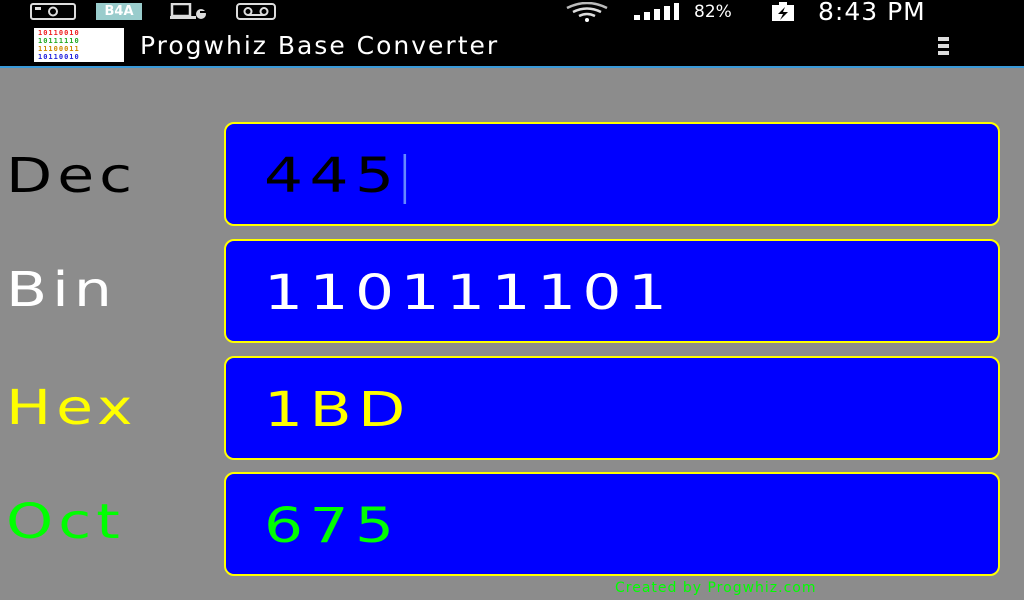 Image resolution: width=1024 pixels, height=600 pixels. I want to click on overflow-menu-button, so click(944, 46).